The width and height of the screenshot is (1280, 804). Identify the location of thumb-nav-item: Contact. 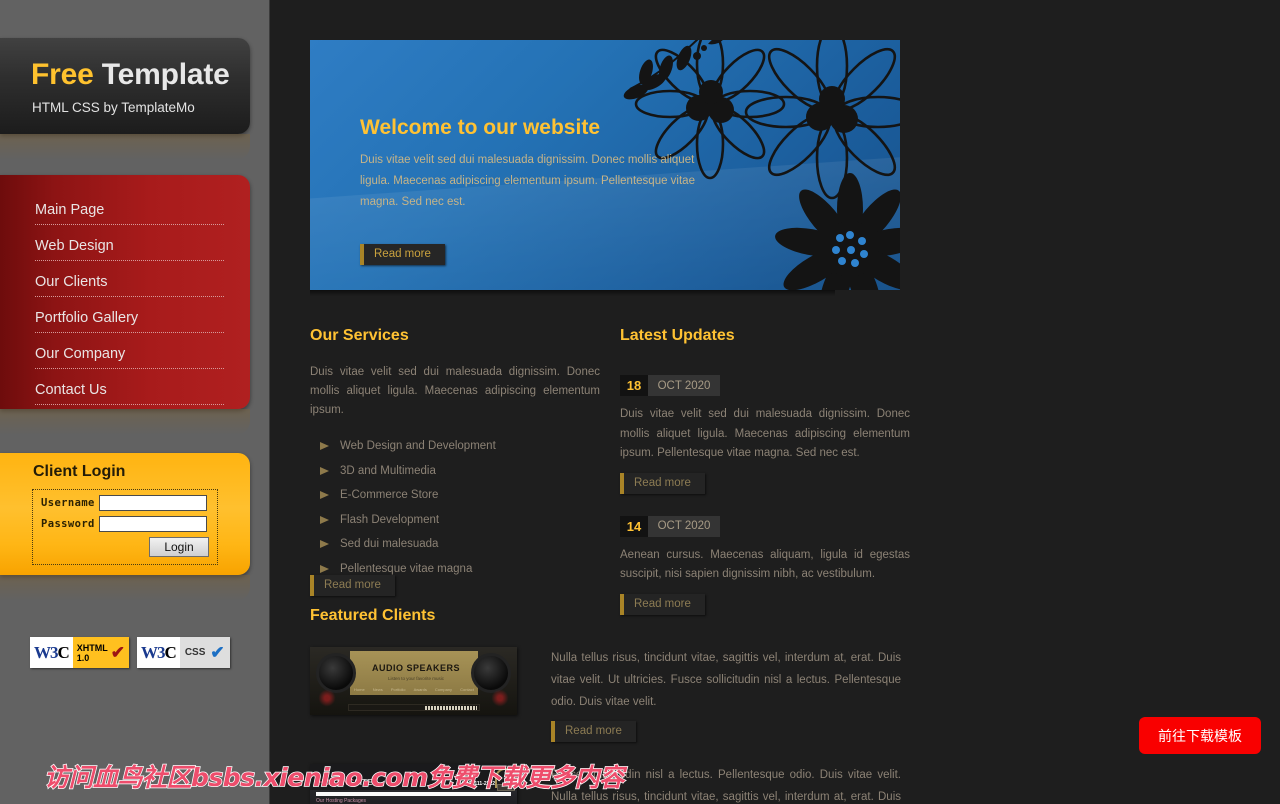
(467, 689).